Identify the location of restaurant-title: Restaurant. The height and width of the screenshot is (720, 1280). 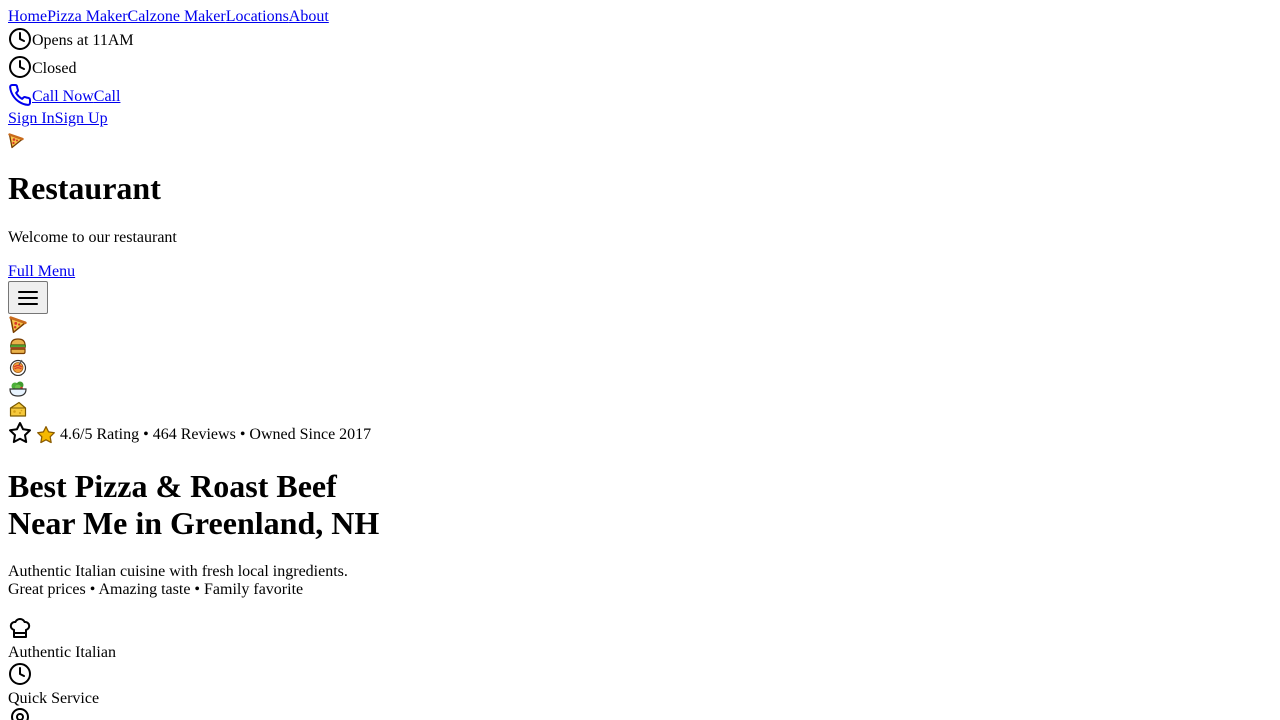
(84, 188).